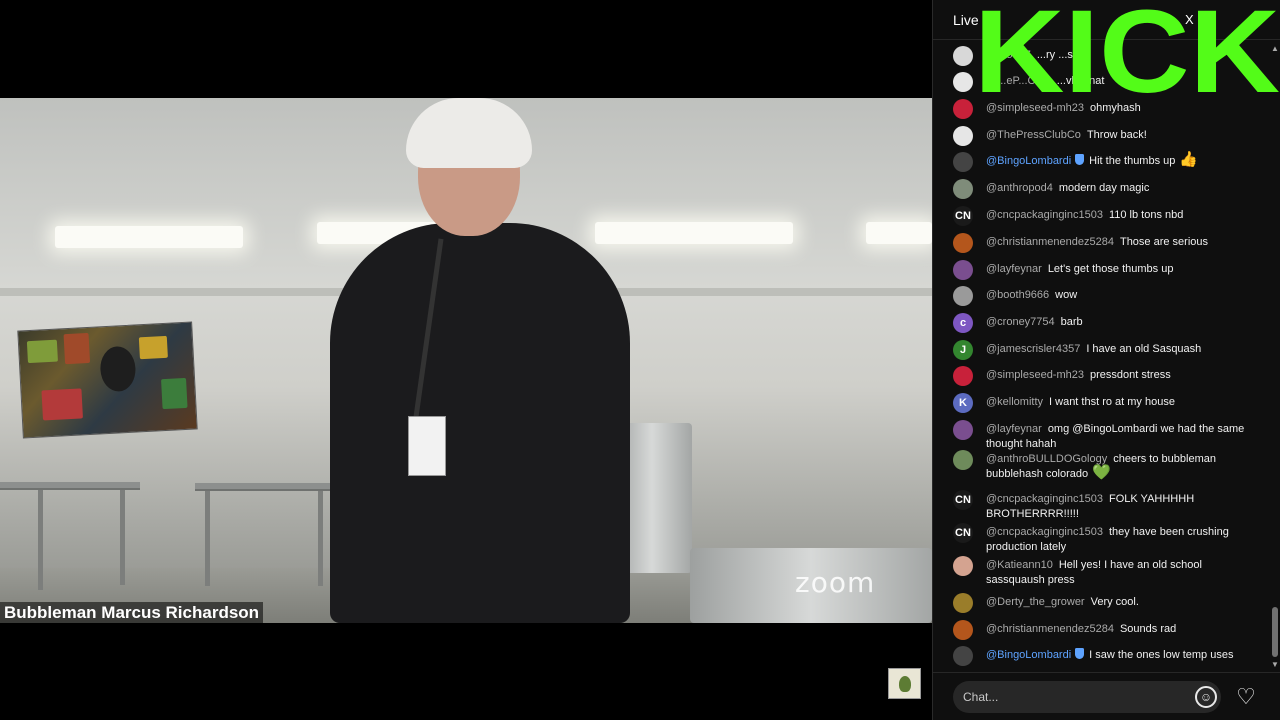 The width and height of the screenshot is (1280, 720). I want to click on chat-message: @christianmenendez5284 Those are serious, so click(1098, 243).